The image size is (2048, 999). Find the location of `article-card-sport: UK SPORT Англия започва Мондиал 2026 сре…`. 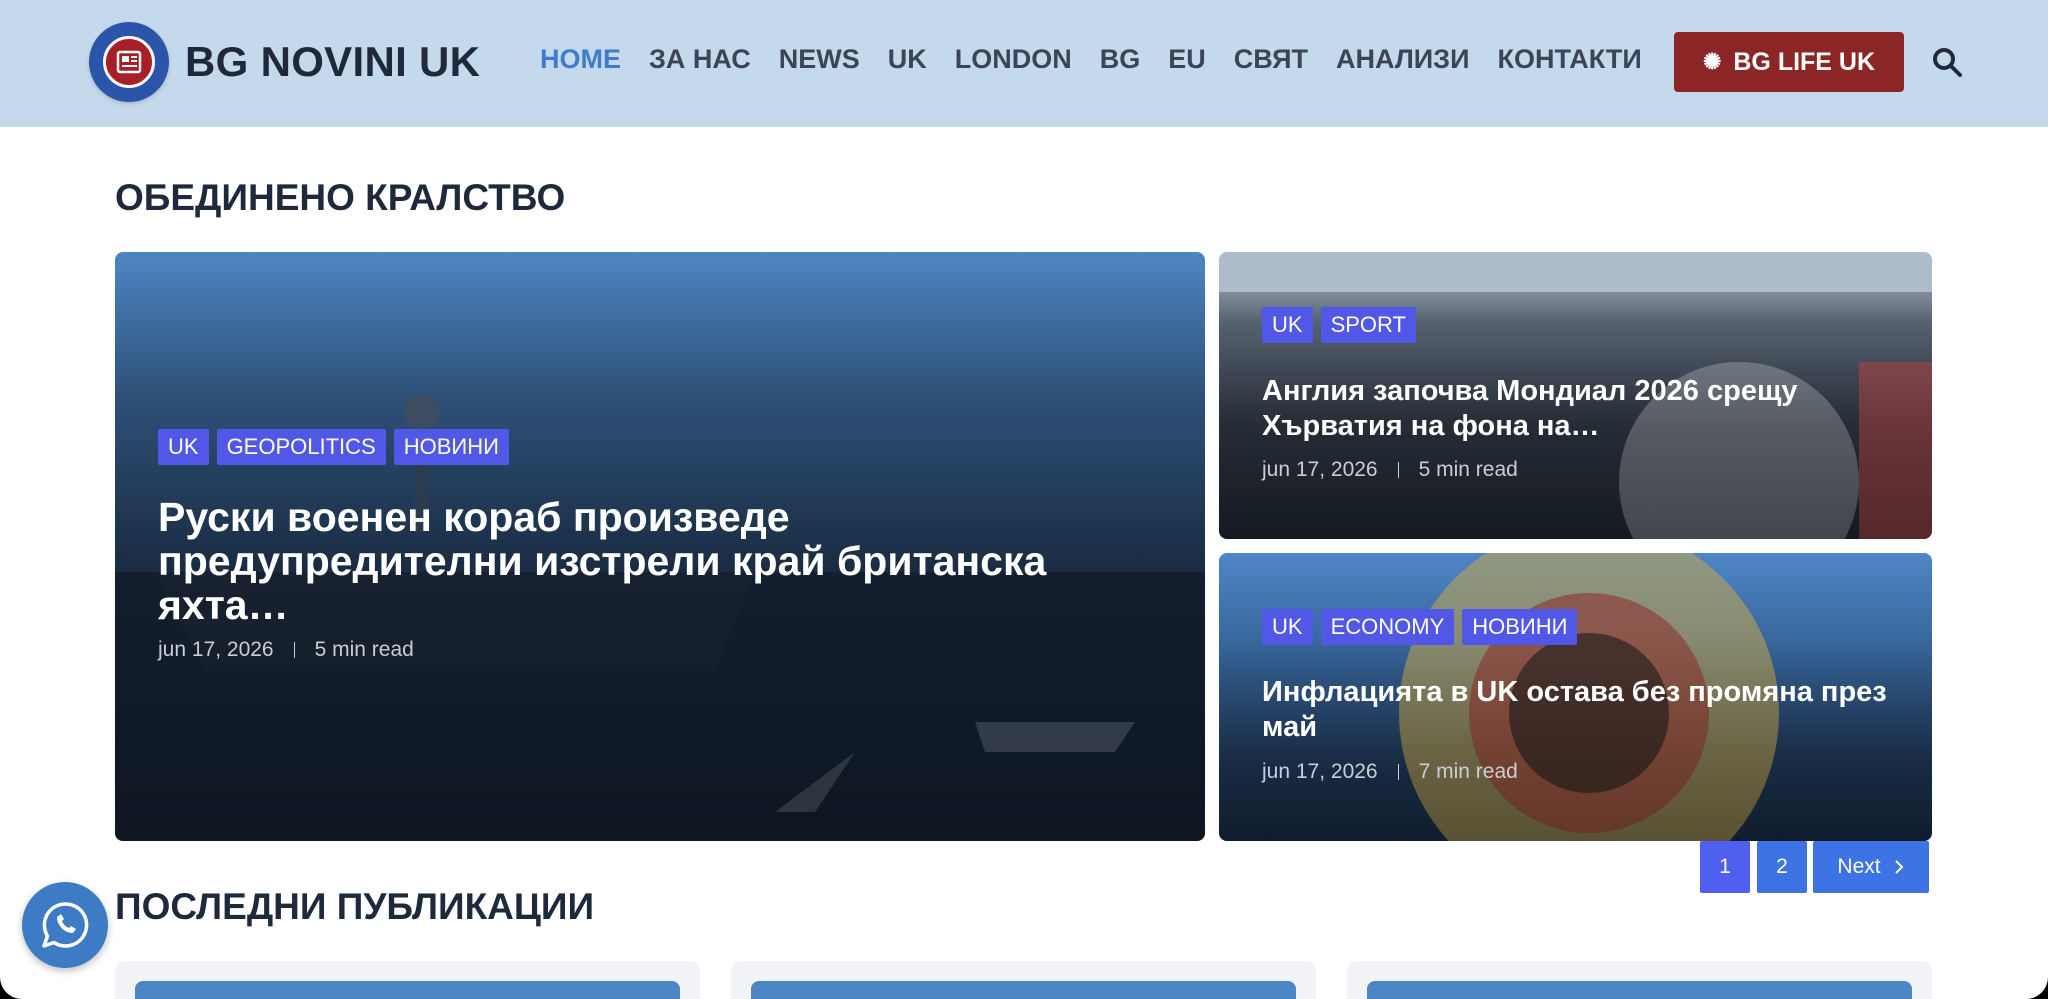

article-card-sport: UK SPORT Англия започва Мондиал 2026 сре… is located at coordinates (1575, 395).